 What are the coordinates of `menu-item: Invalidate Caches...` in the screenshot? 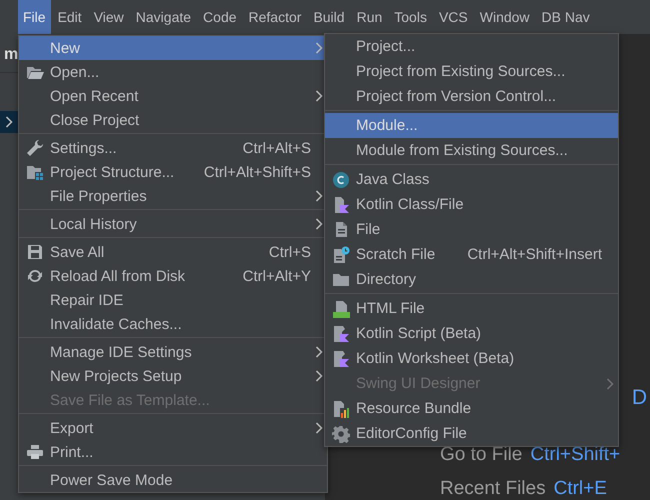 It's located at (173, 324).